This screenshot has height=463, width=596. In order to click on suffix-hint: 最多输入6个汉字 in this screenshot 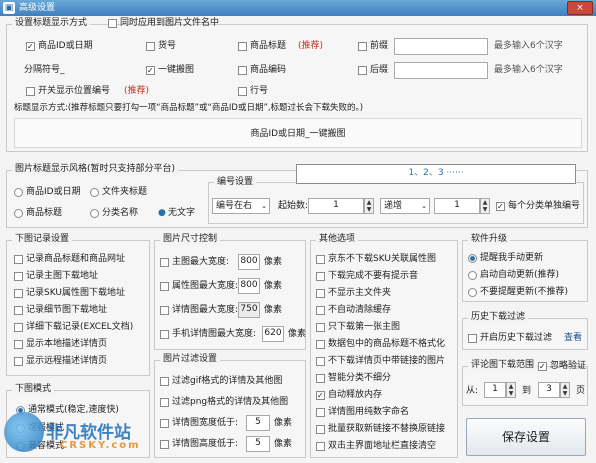, I will do `click(528, 70)`.